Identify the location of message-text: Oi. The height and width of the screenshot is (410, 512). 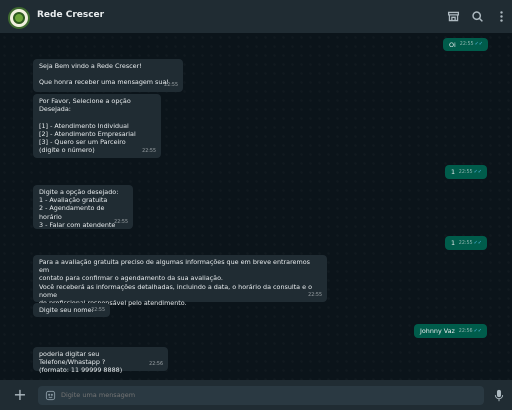
(452, 45).